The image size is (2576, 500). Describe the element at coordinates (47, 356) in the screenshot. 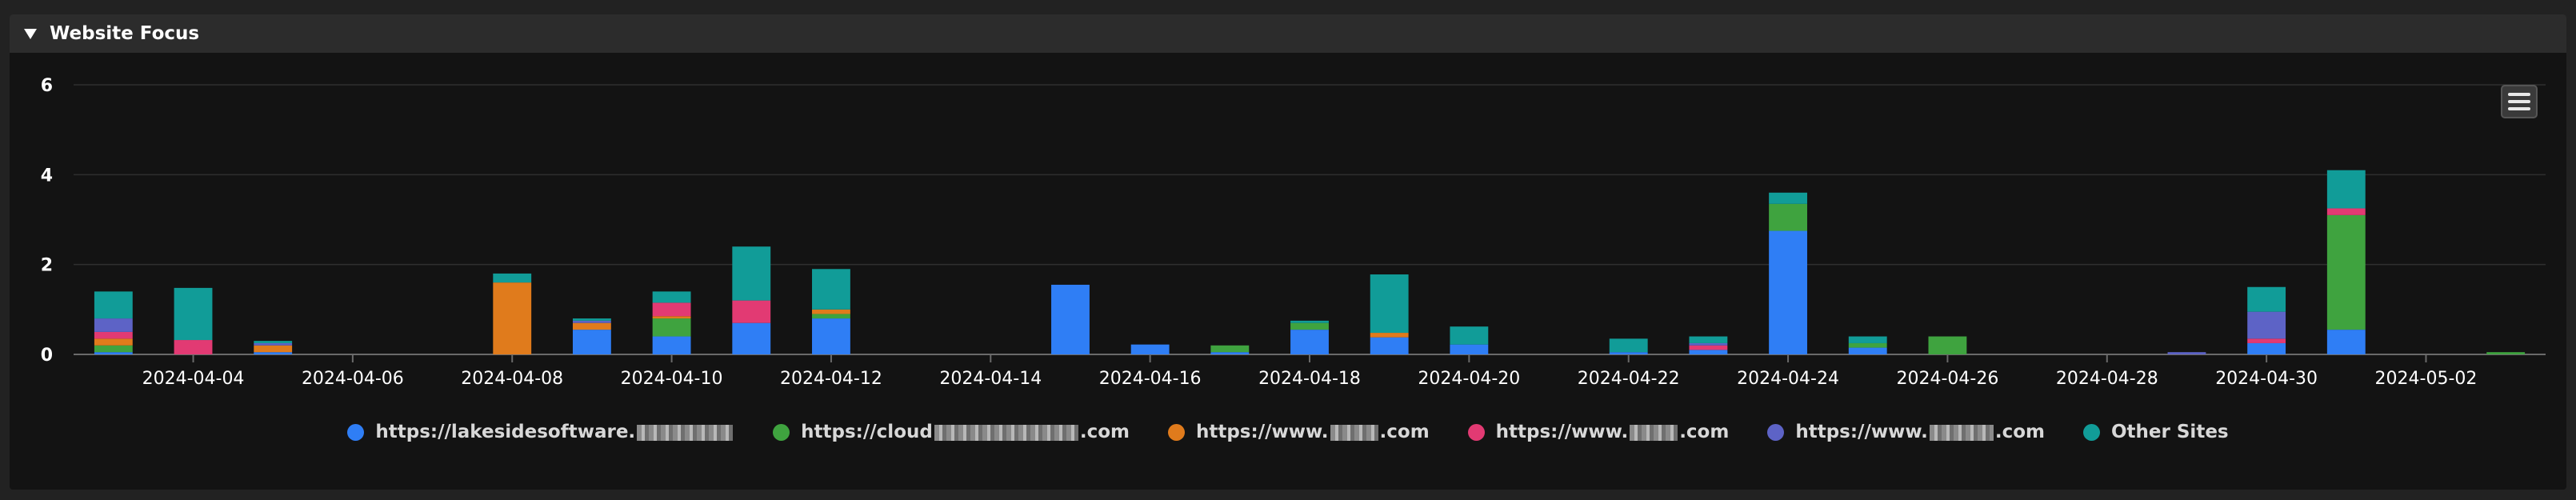

I see `y-tick-label: 0` at that location.